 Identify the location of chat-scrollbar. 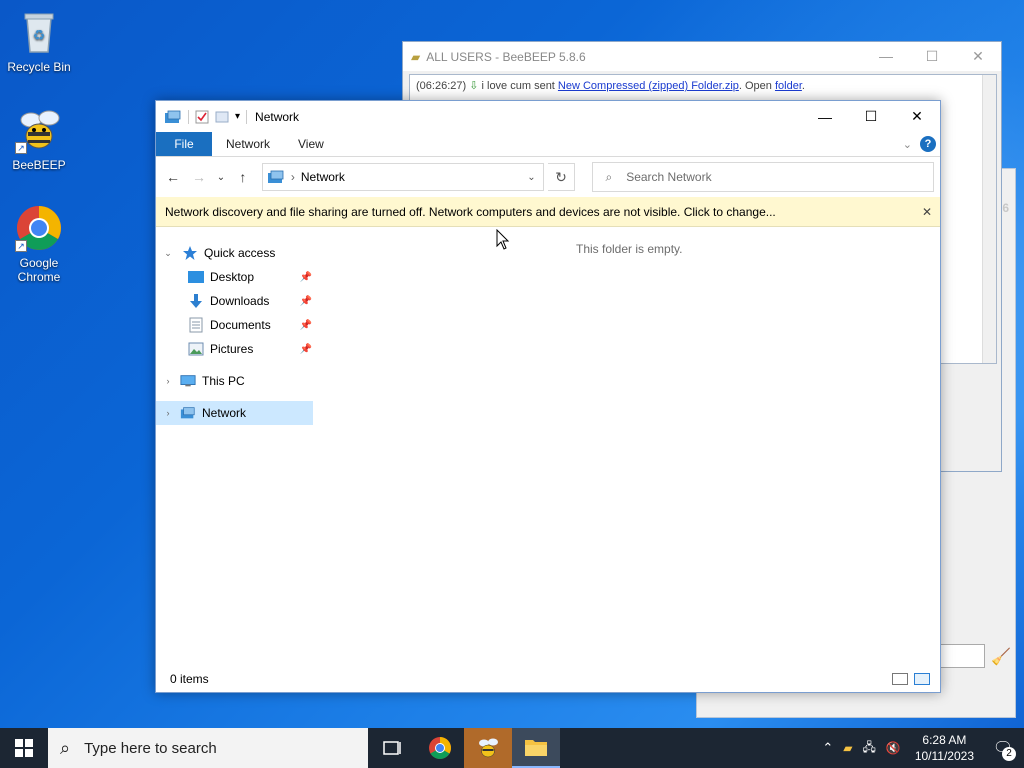
(989, 219).